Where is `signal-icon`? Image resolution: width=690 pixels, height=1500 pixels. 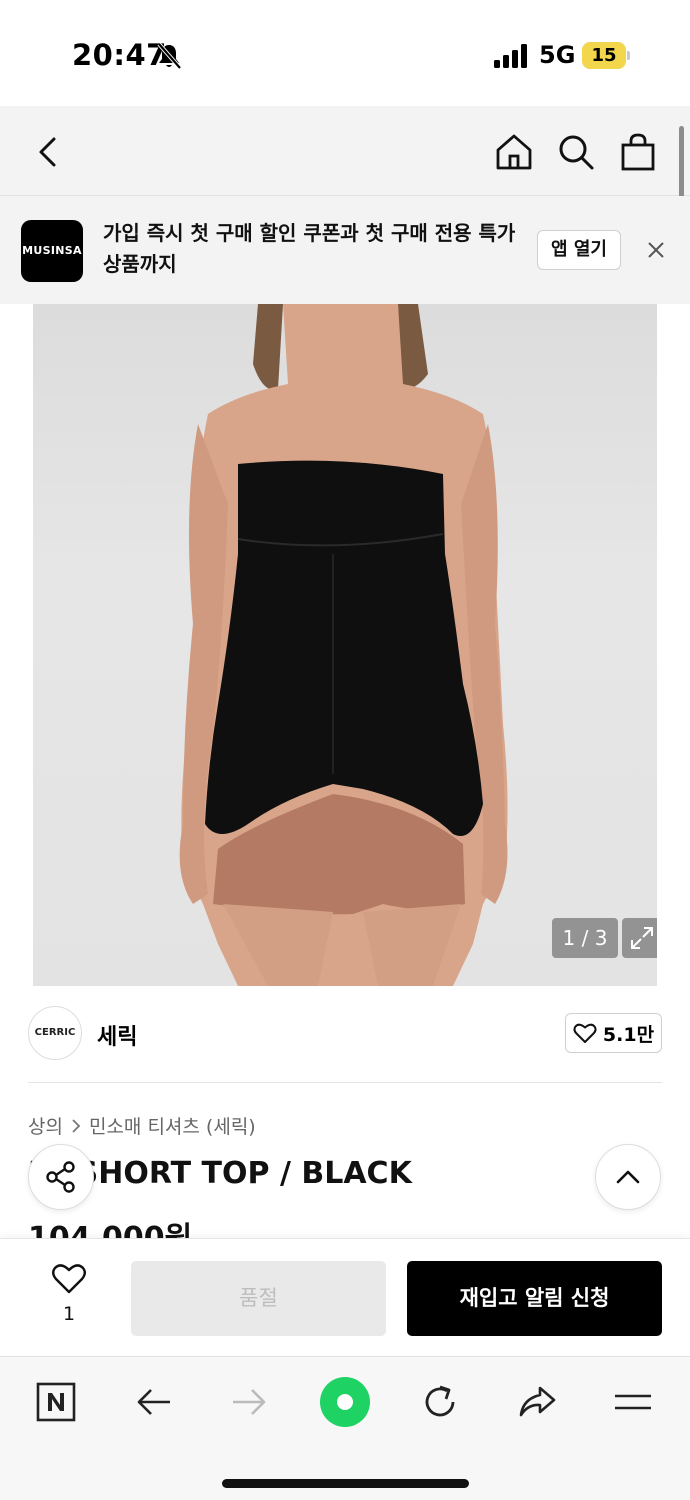 signal-icon is located at coordinates (510, 56).